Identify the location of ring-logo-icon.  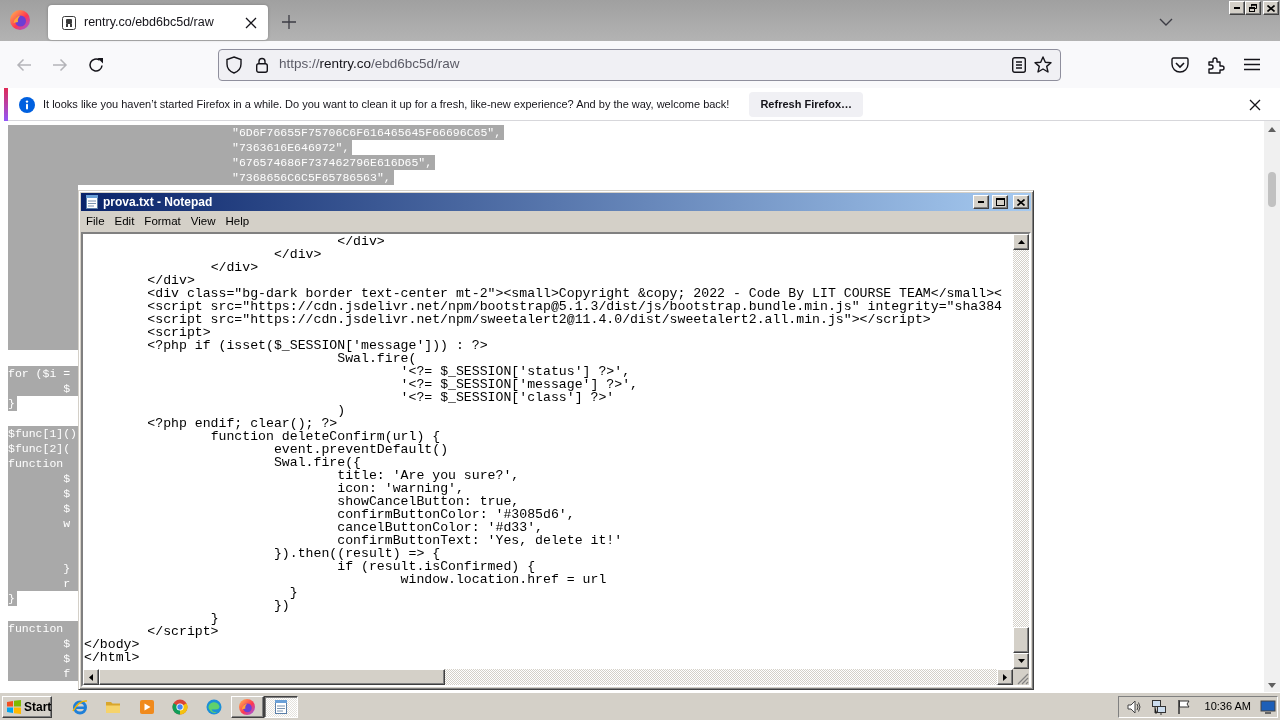
(180, 706).